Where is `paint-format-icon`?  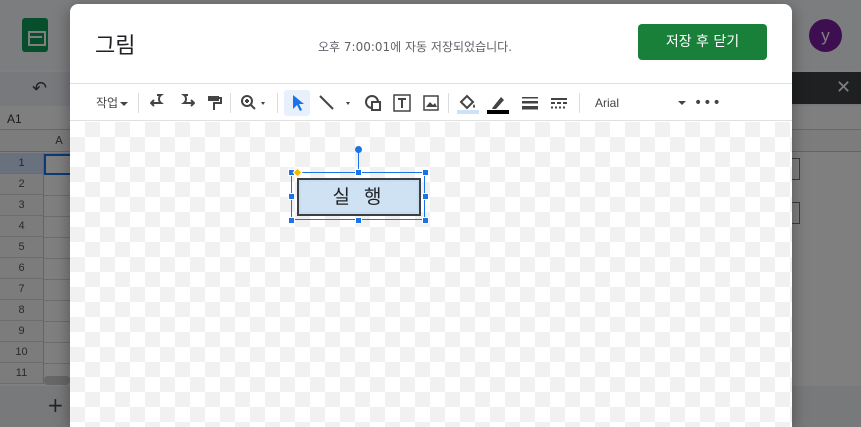
paint-format-icon is located at coordinates (214, 103).